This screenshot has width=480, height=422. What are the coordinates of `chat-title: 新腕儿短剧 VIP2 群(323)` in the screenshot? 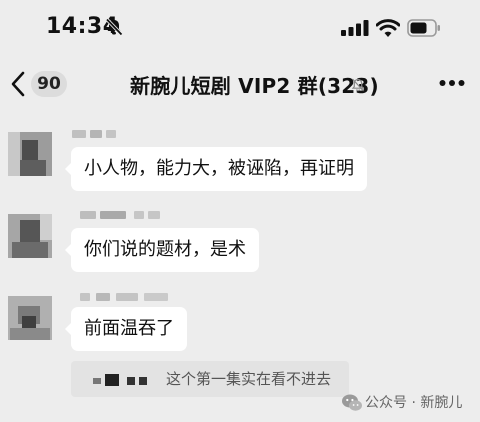 It's located at (254, 84).